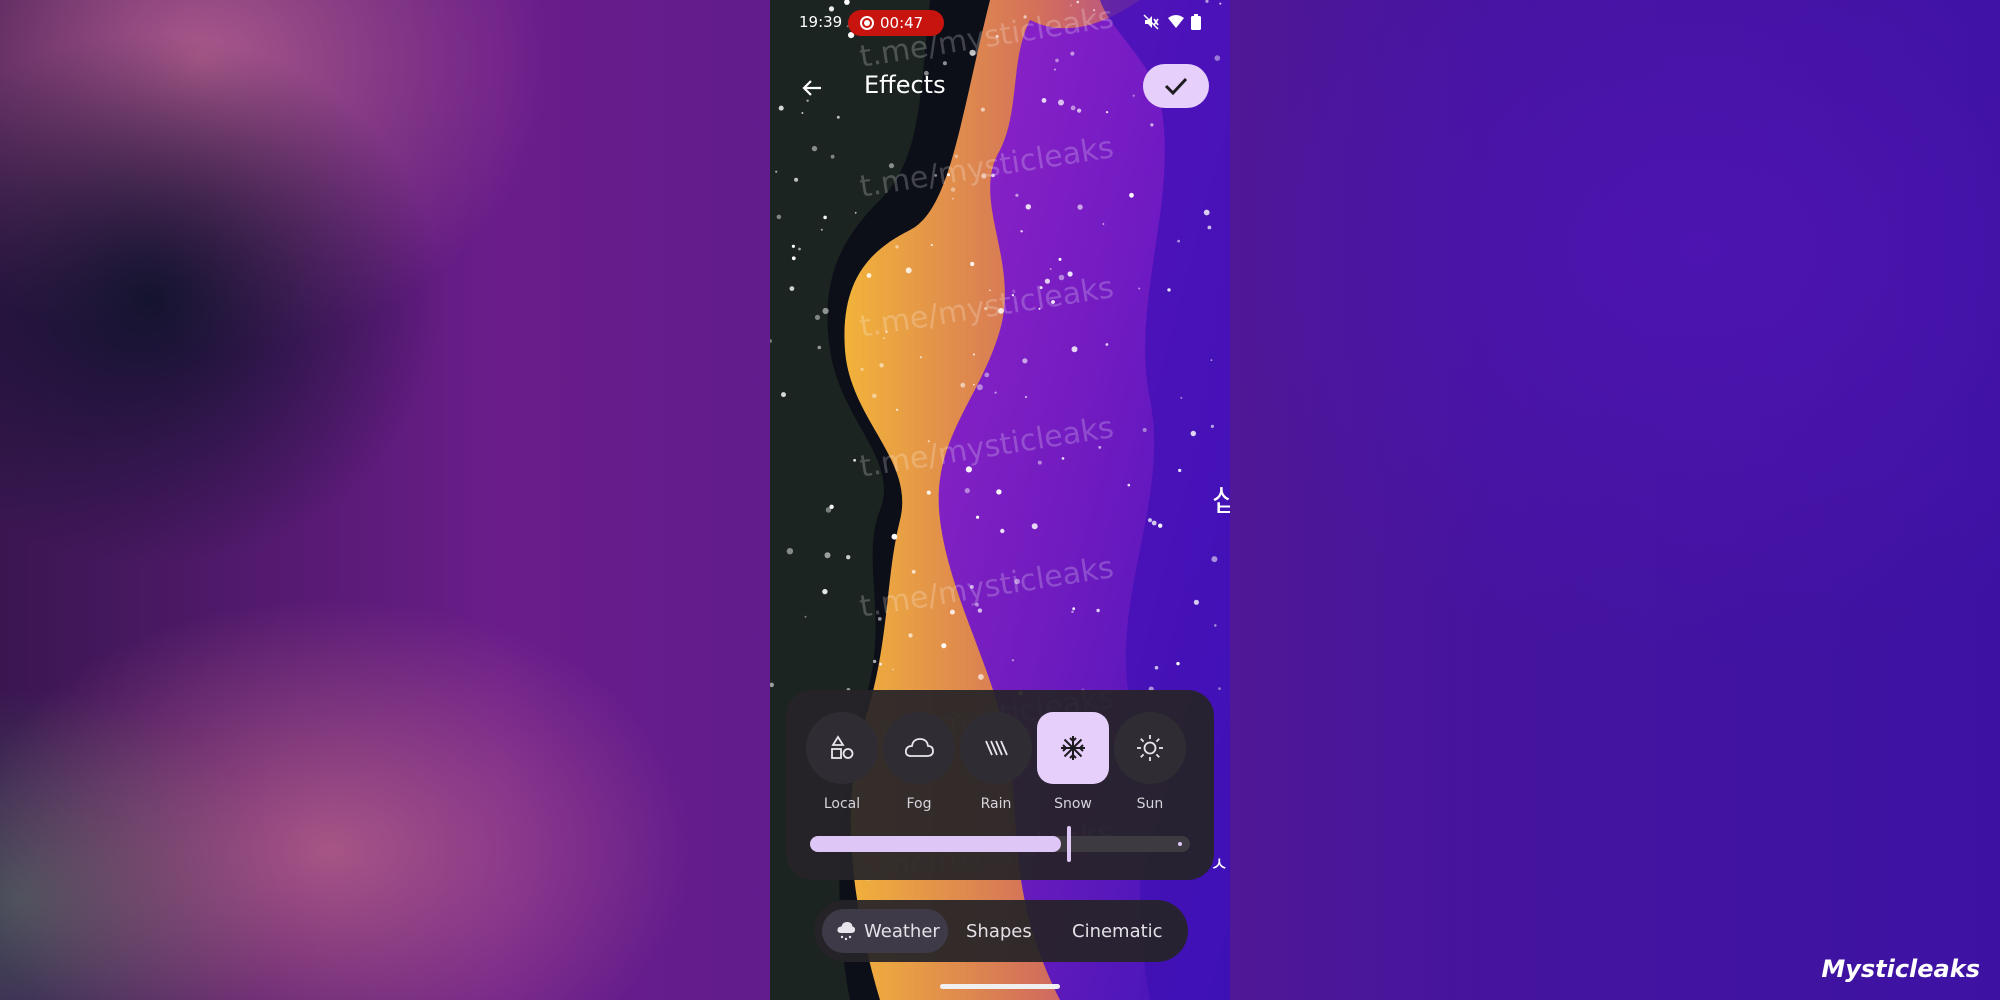 The width and height of the screenshot is (2000, 1000). I want to click on intensity-slider, so click(1000, 844).